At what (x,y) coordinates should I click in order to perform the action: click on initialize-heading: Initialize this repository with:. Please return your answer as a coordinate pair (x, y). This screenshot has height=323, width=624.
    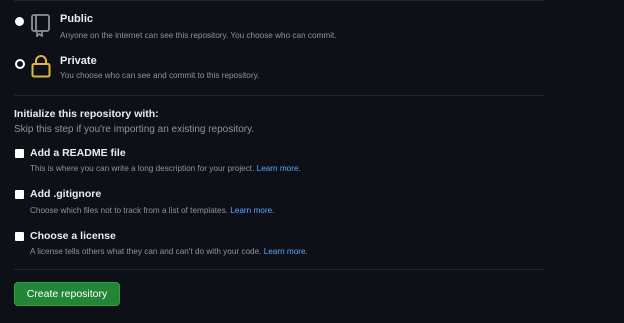
    Looking at the image, I should click on (86, 114).